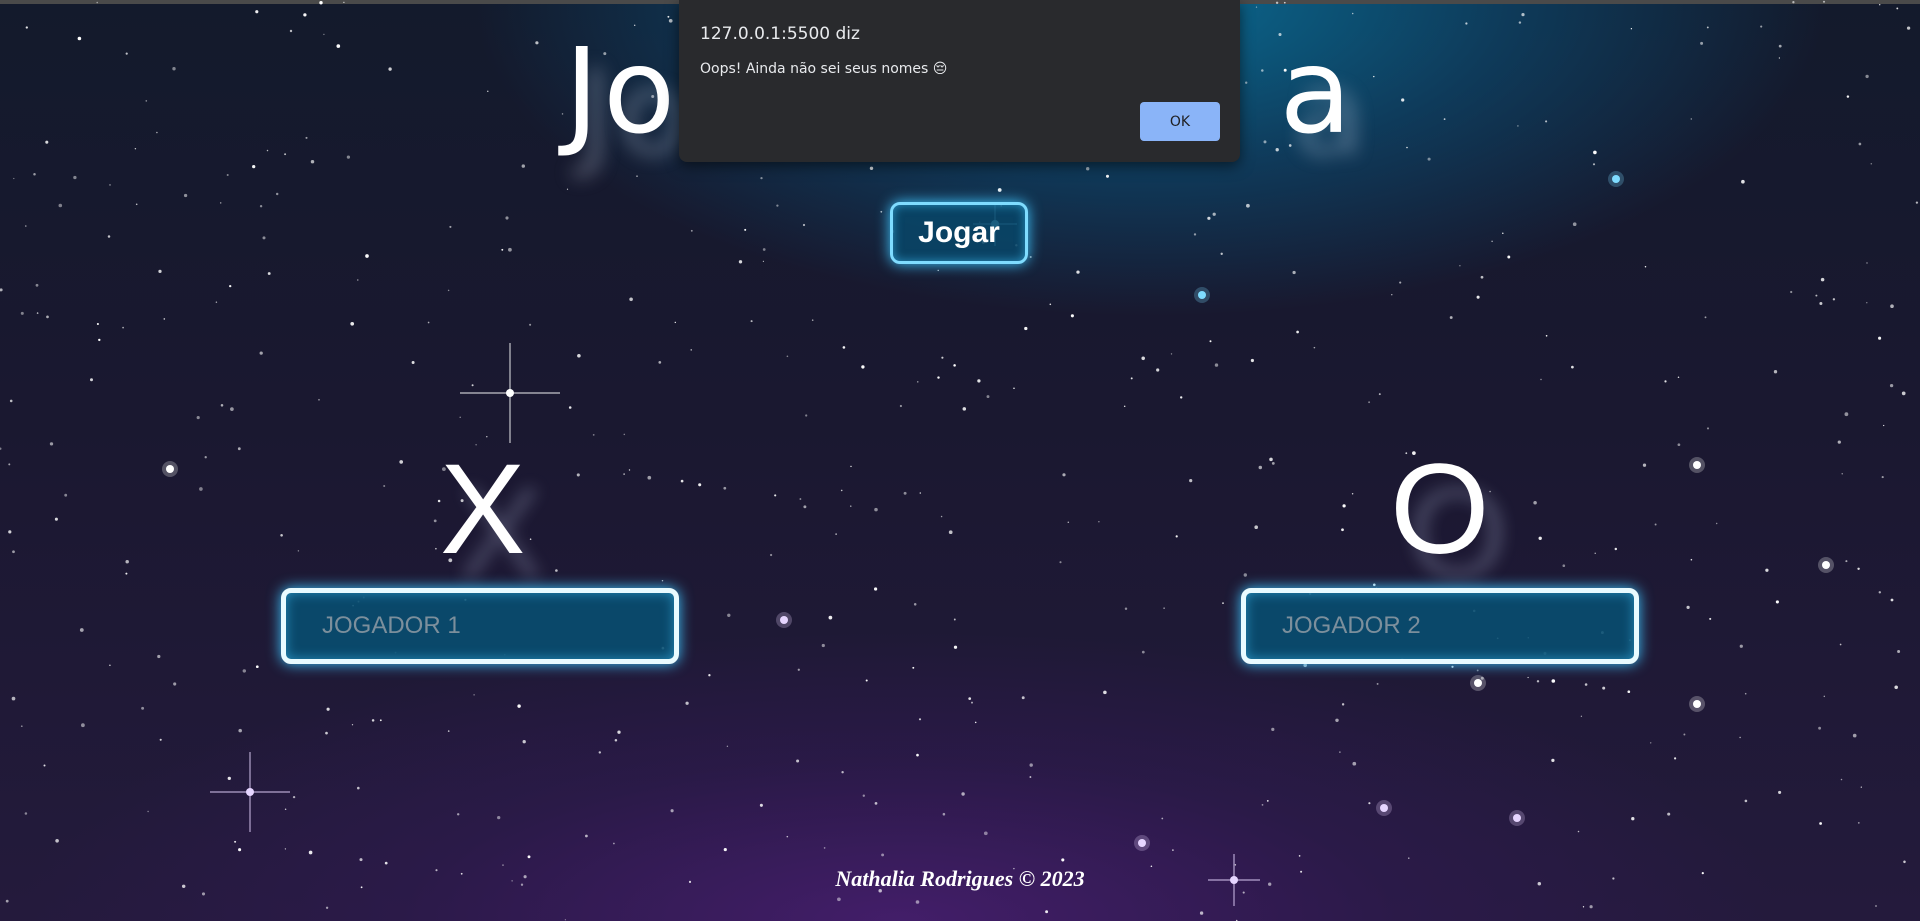  Describe the element at coordinates (959, 233) in the screenshot. I see `play-button: Jogar` at that location.